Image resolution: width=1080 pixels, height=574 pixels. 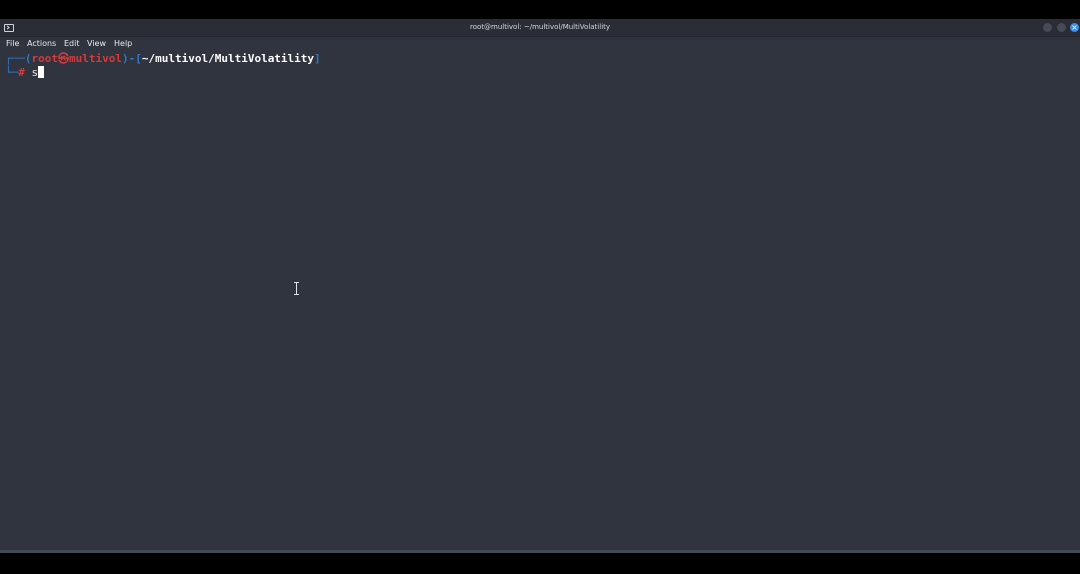 What do you see at coordinates (21, 72) in the screenshot?
I see `prompt-symbol: #` at bounding box center [21, 72].